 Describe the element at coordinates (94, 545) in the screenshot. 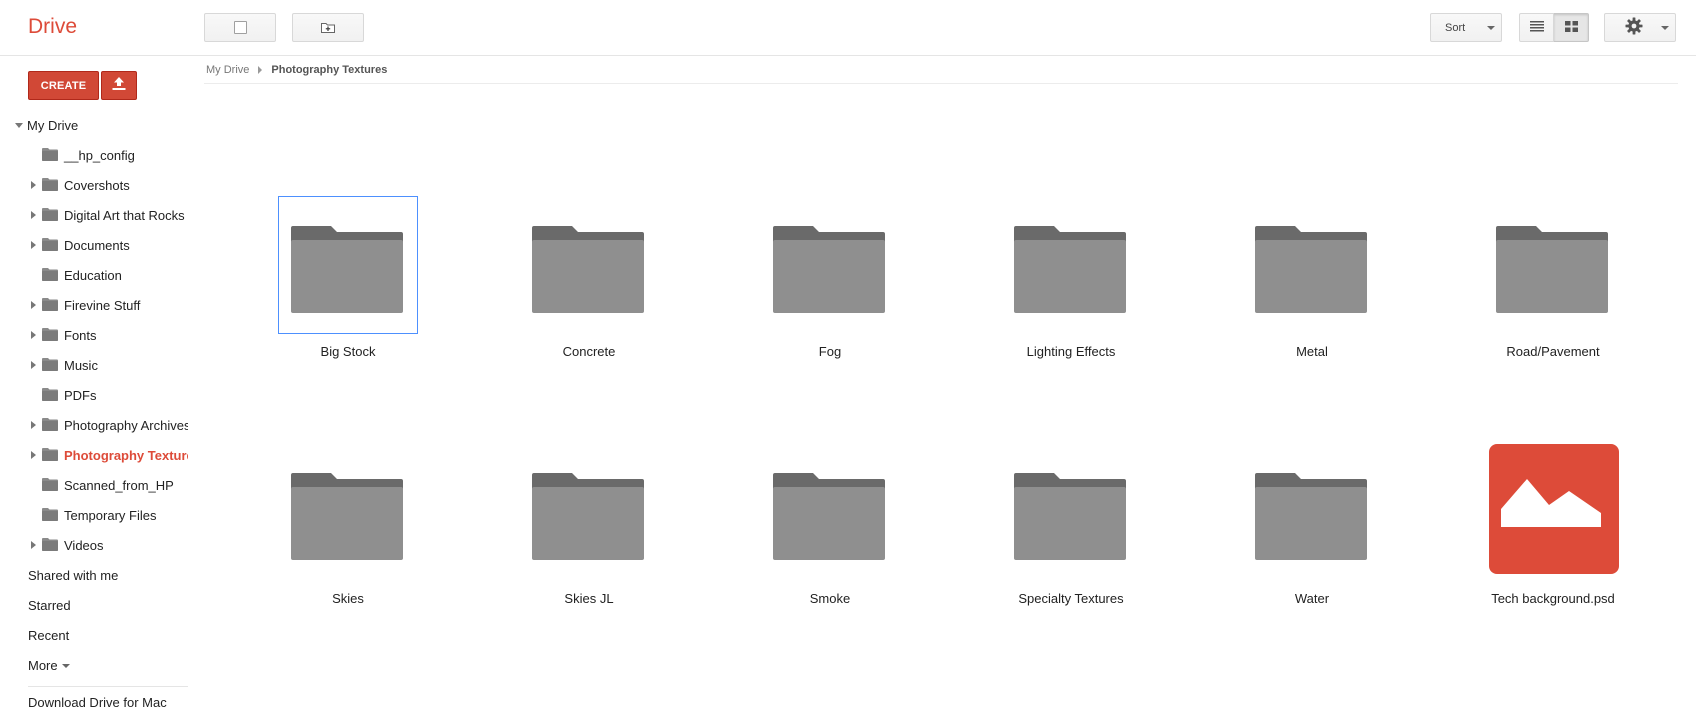

I see `sidebar-item-folder: Videos` at that location.